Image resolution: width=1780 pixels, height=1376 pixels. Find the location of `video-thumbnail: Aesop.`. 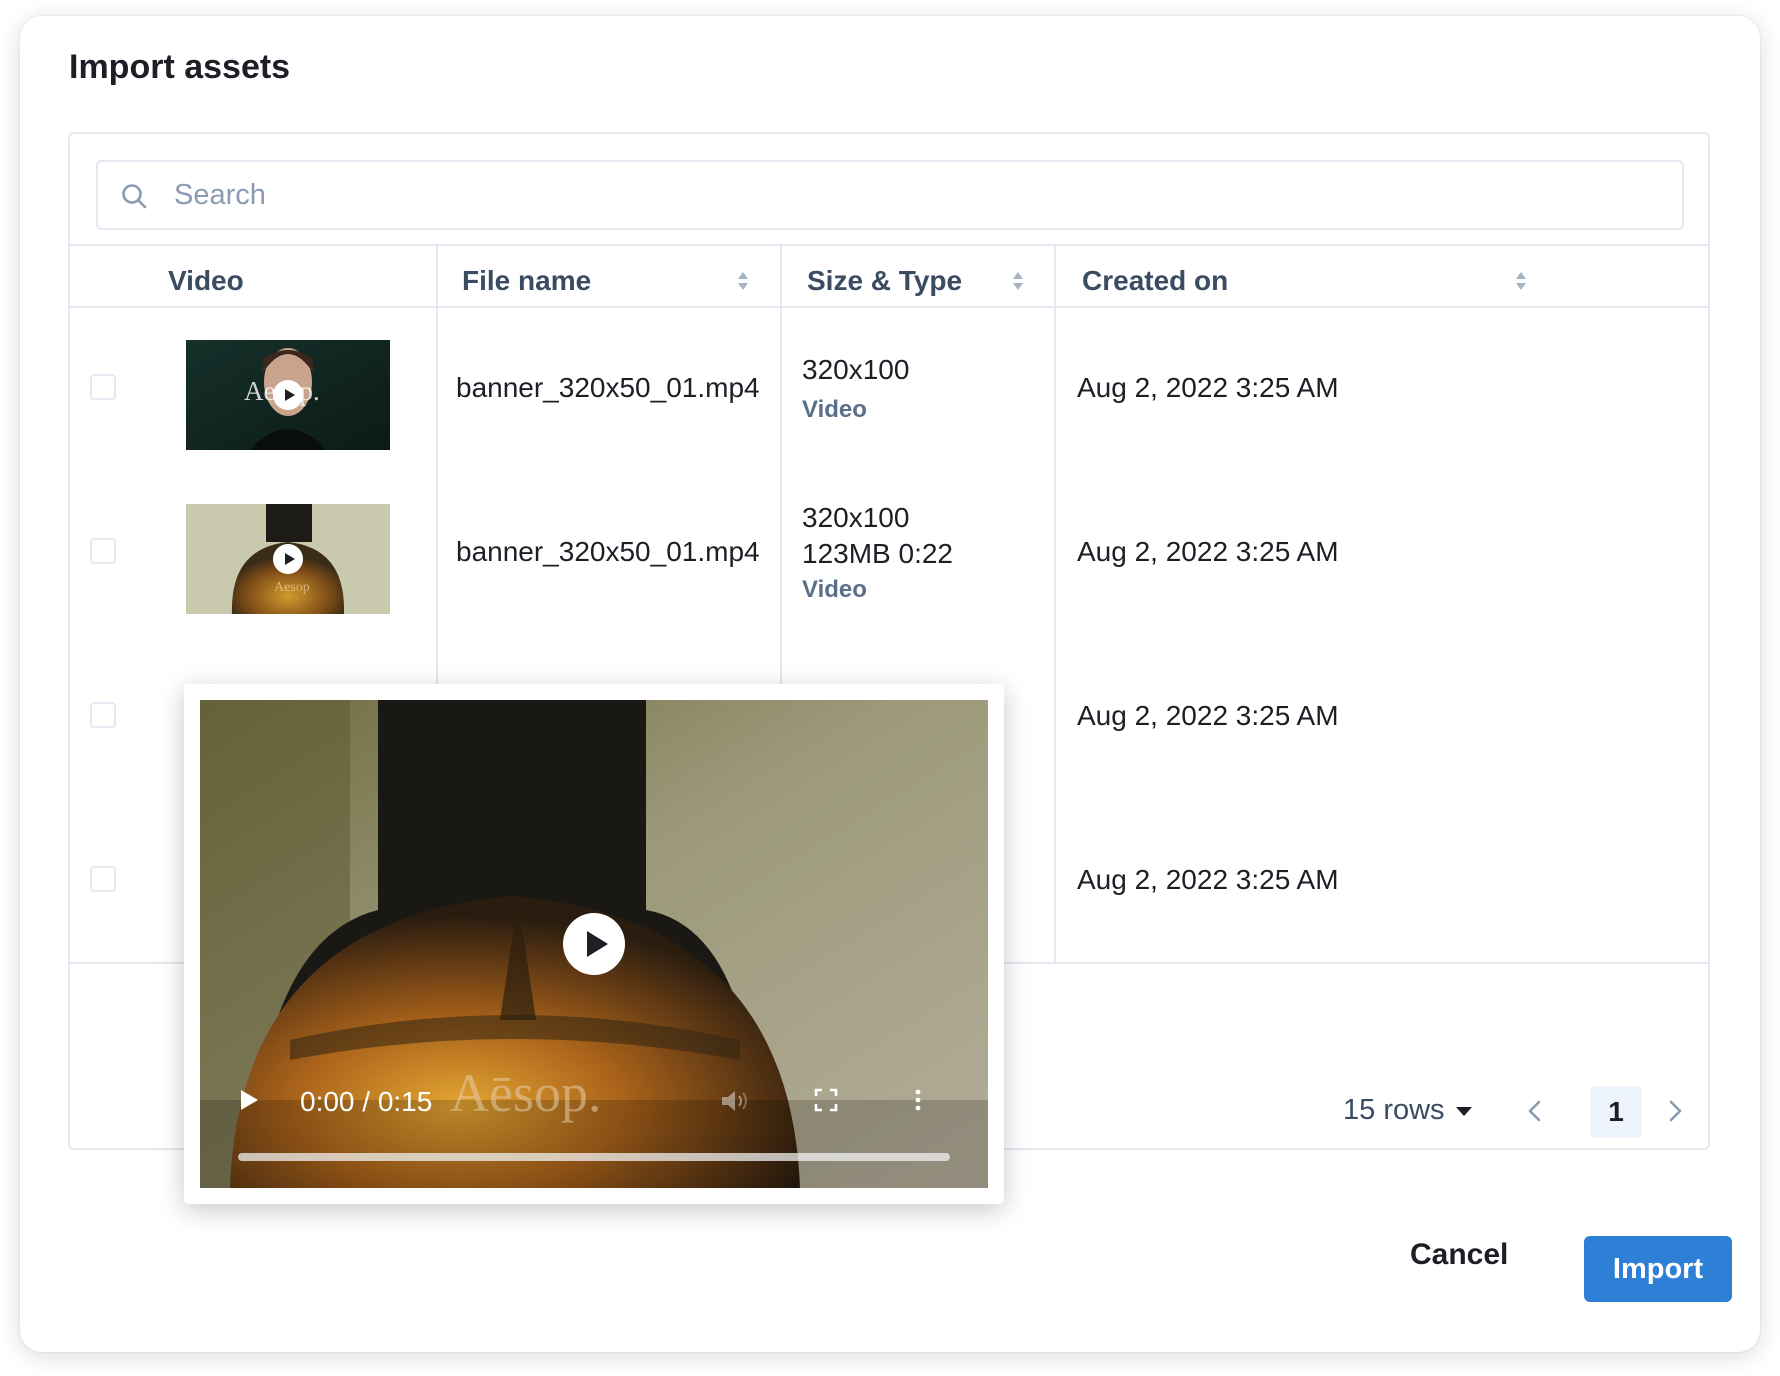

video-thumbnail: Aesop. is located at coordinates (288, 395).